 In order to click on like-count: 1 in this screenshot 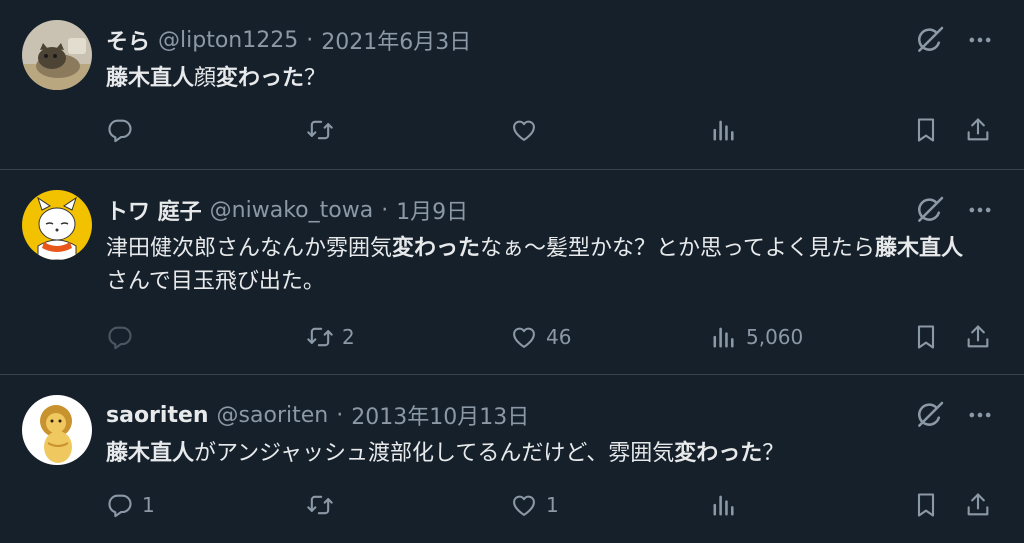, I will do `click(552, 505)`.